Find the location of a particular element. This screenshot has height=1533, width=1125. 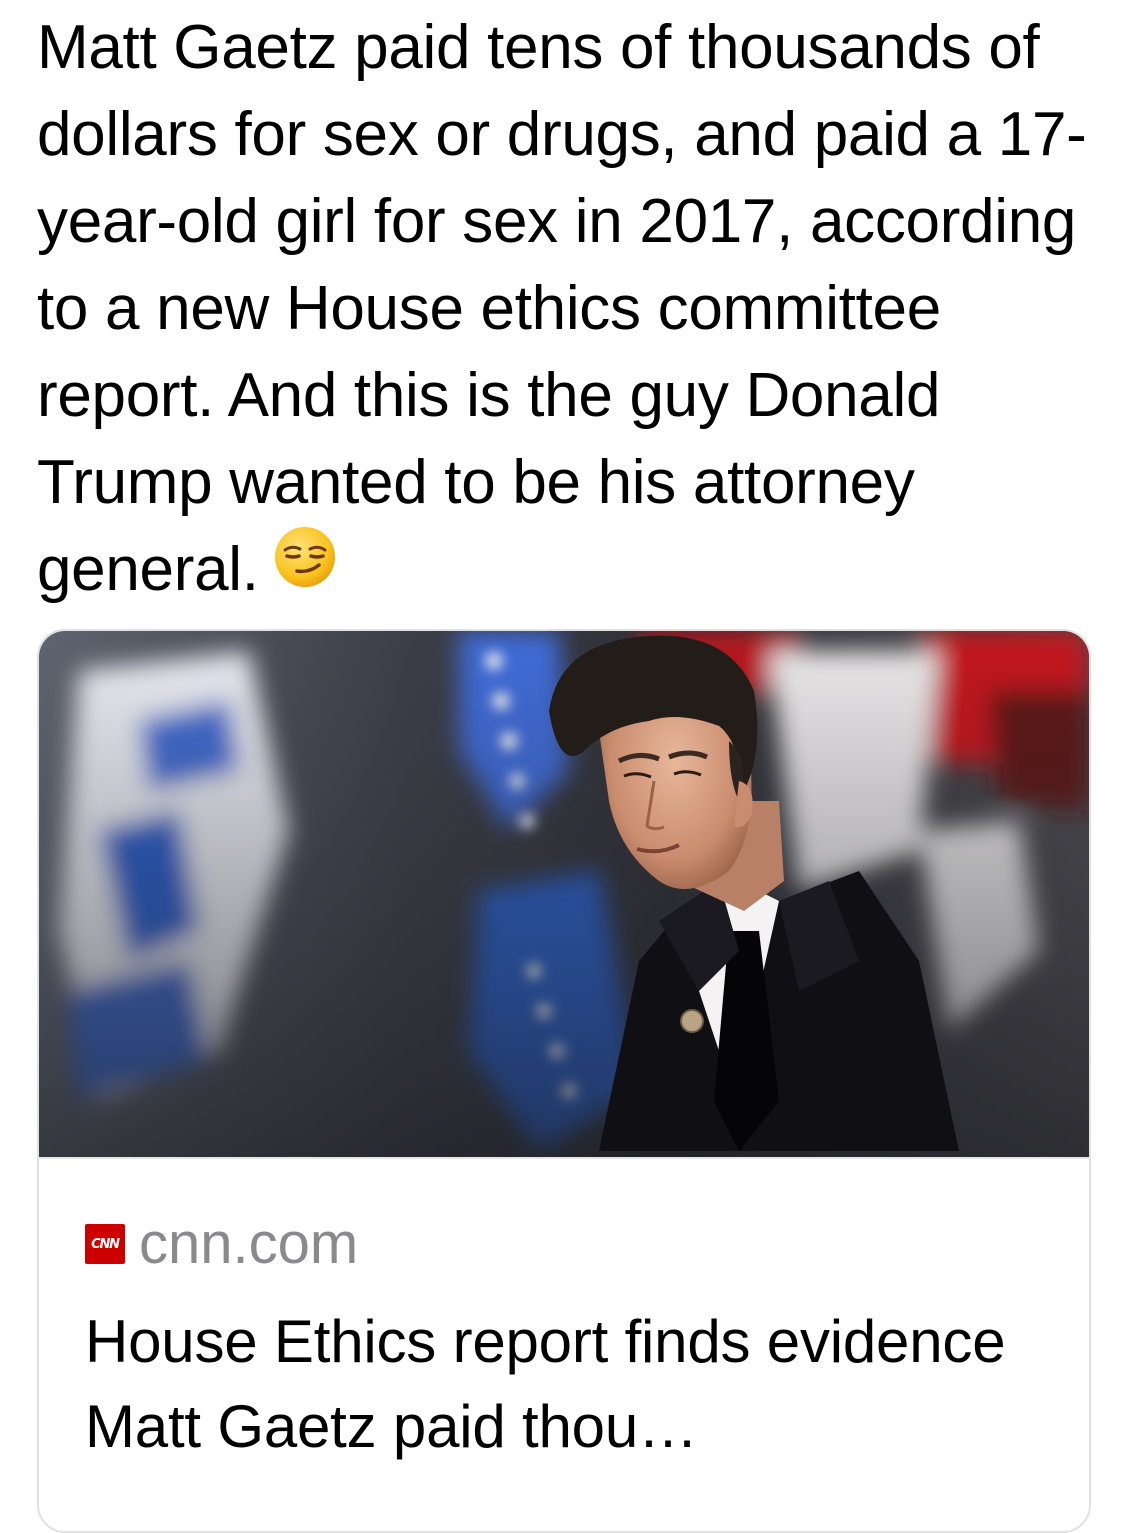

source-row: CNN cnn.com is located at coordinates (221, 1244).